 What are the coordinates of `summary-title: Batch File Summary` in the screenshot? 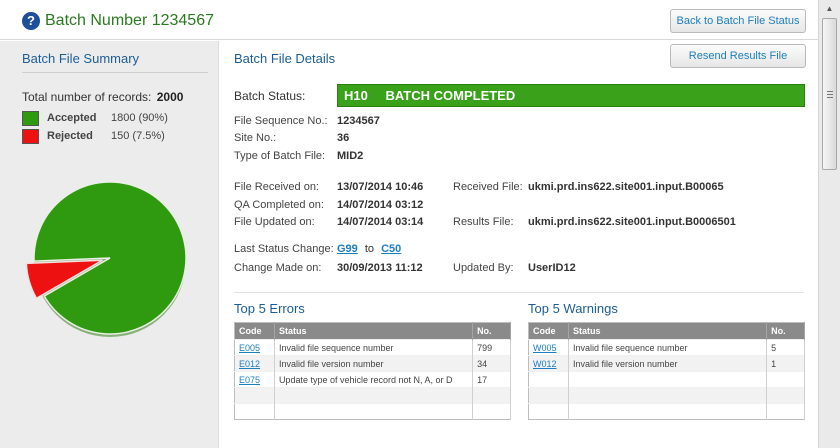 It's located at (81, 58).